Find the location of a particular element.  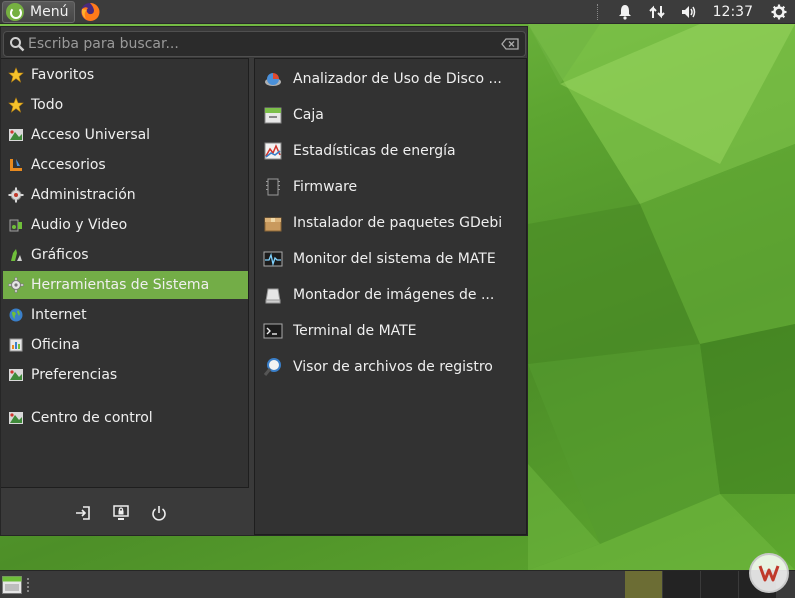

app-system-monitor: Monitor del sistema de MATE is located at coordinates (391, 259).